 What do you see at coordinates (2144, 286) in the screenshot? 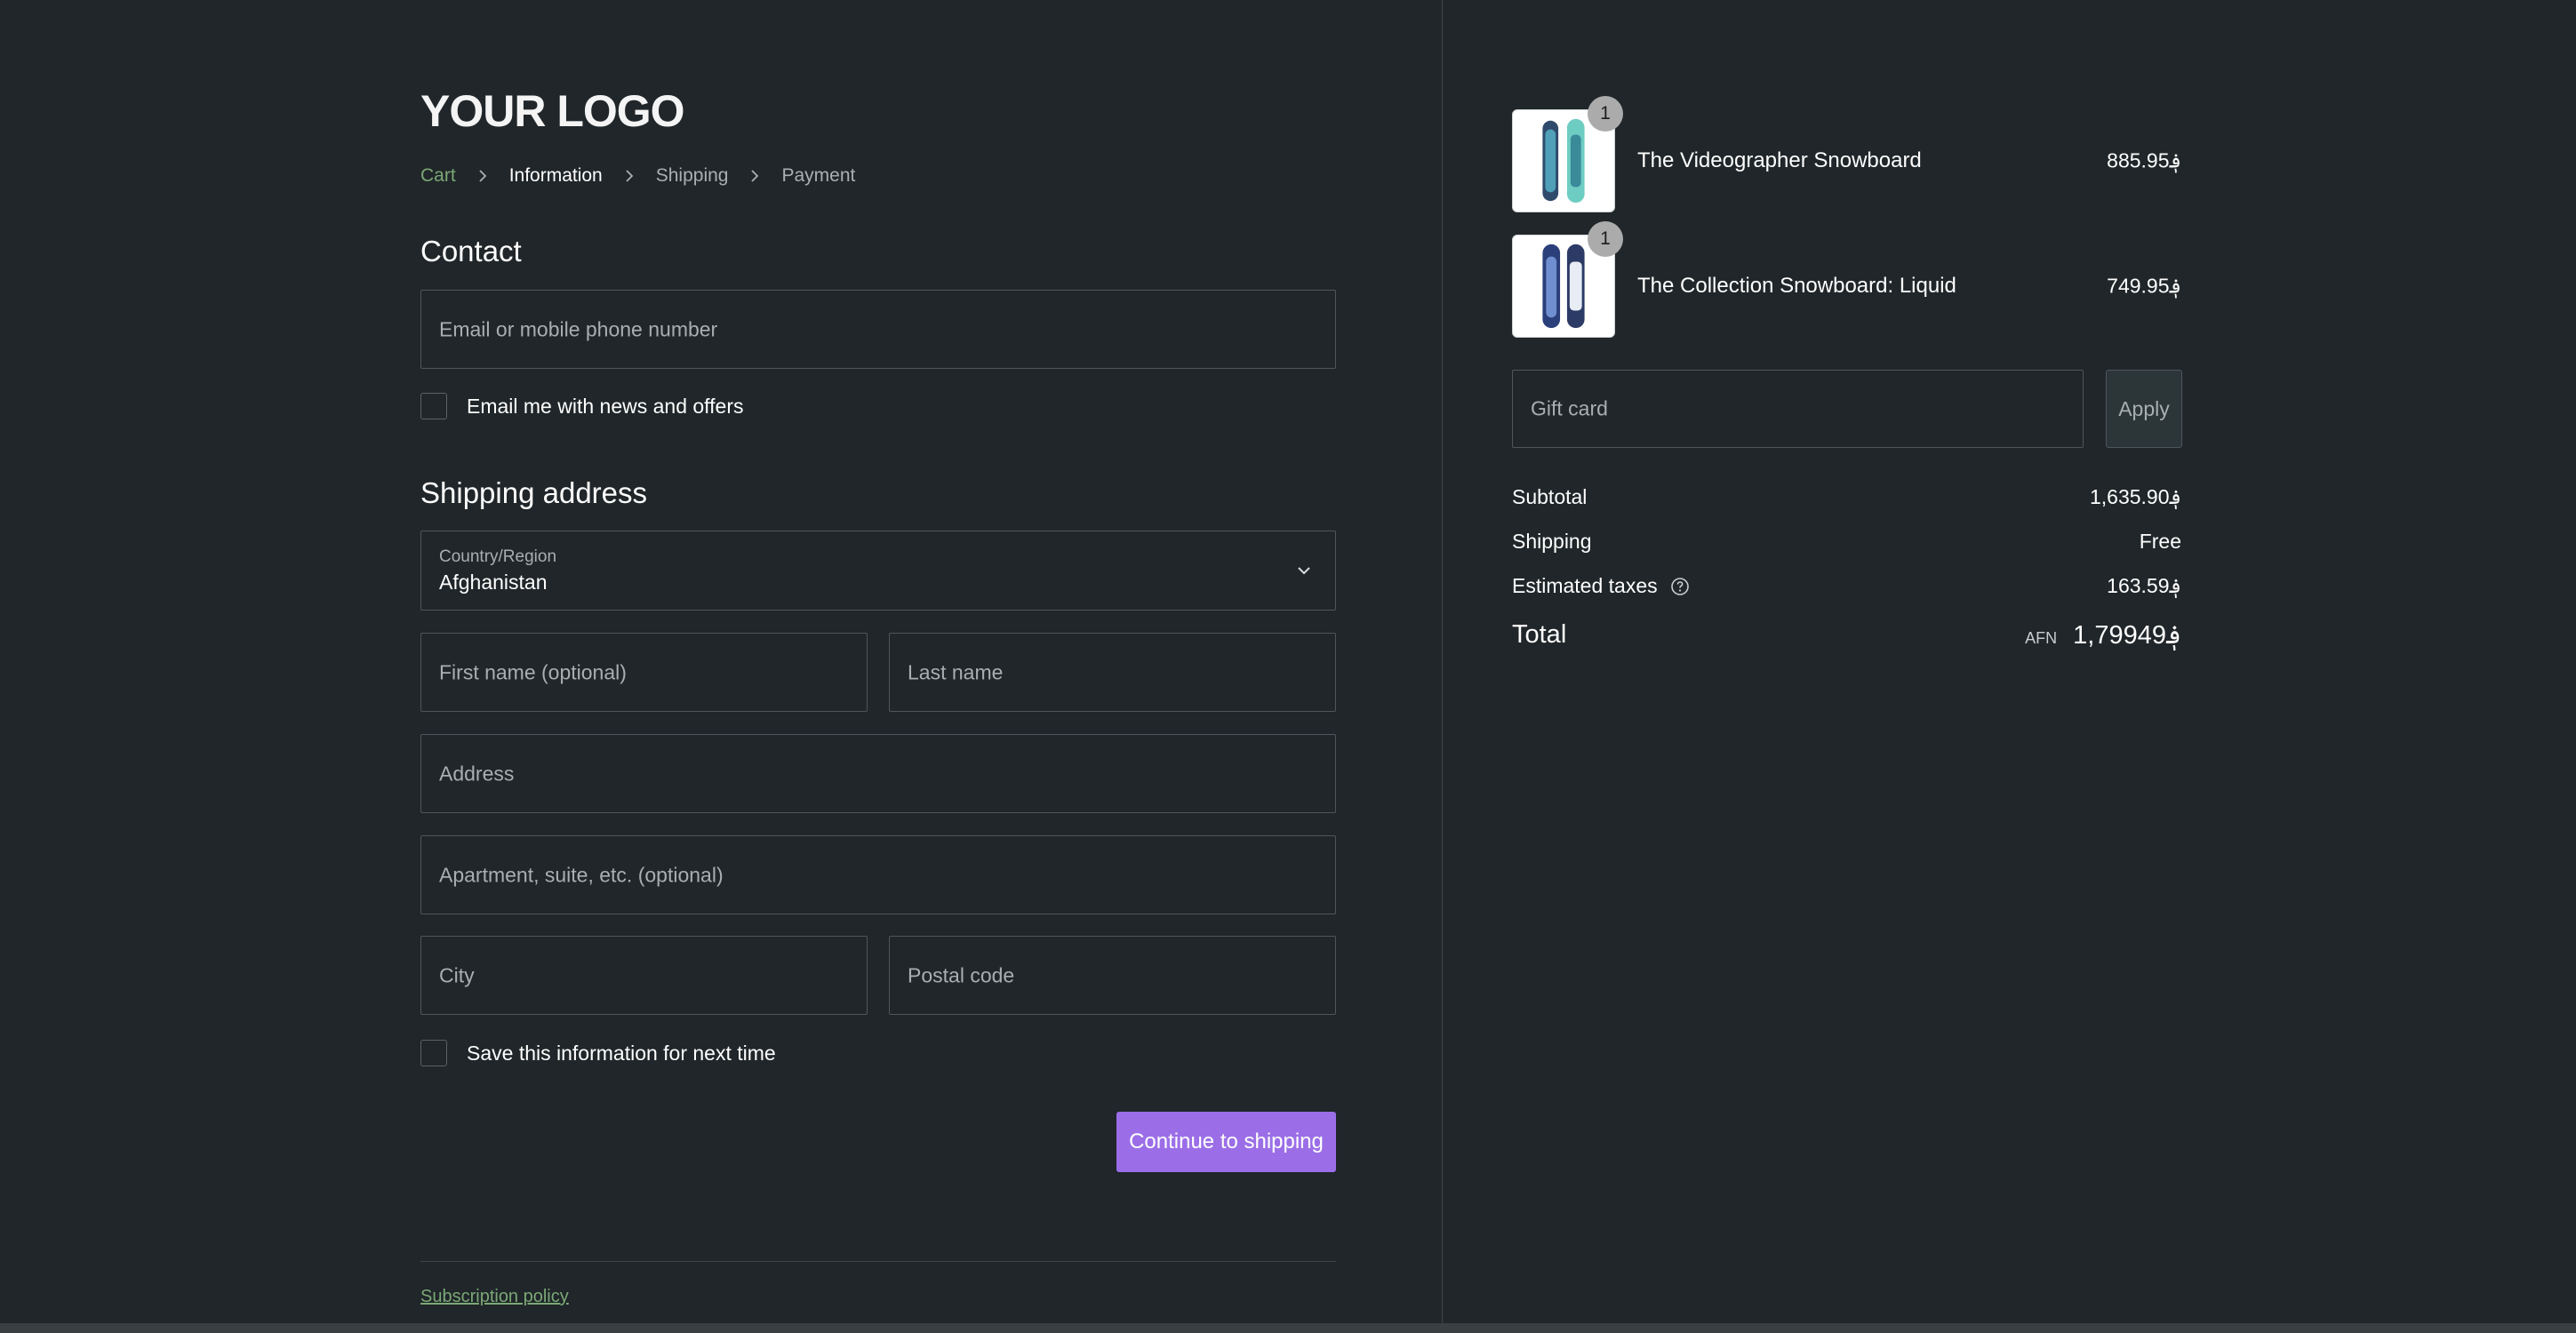
I see `item-price: 749.95؋` at bounding box center [2144, 286].